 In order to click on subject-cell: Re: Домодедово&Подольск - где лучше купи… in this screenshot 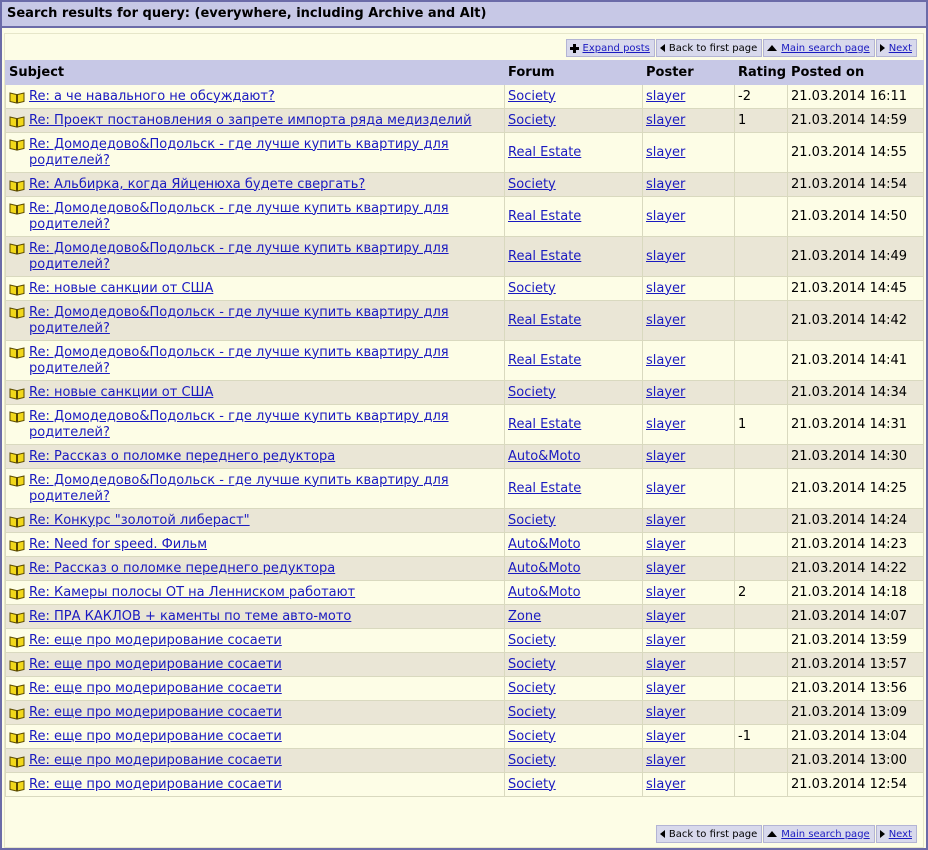, I will do `click(255, 256)`.